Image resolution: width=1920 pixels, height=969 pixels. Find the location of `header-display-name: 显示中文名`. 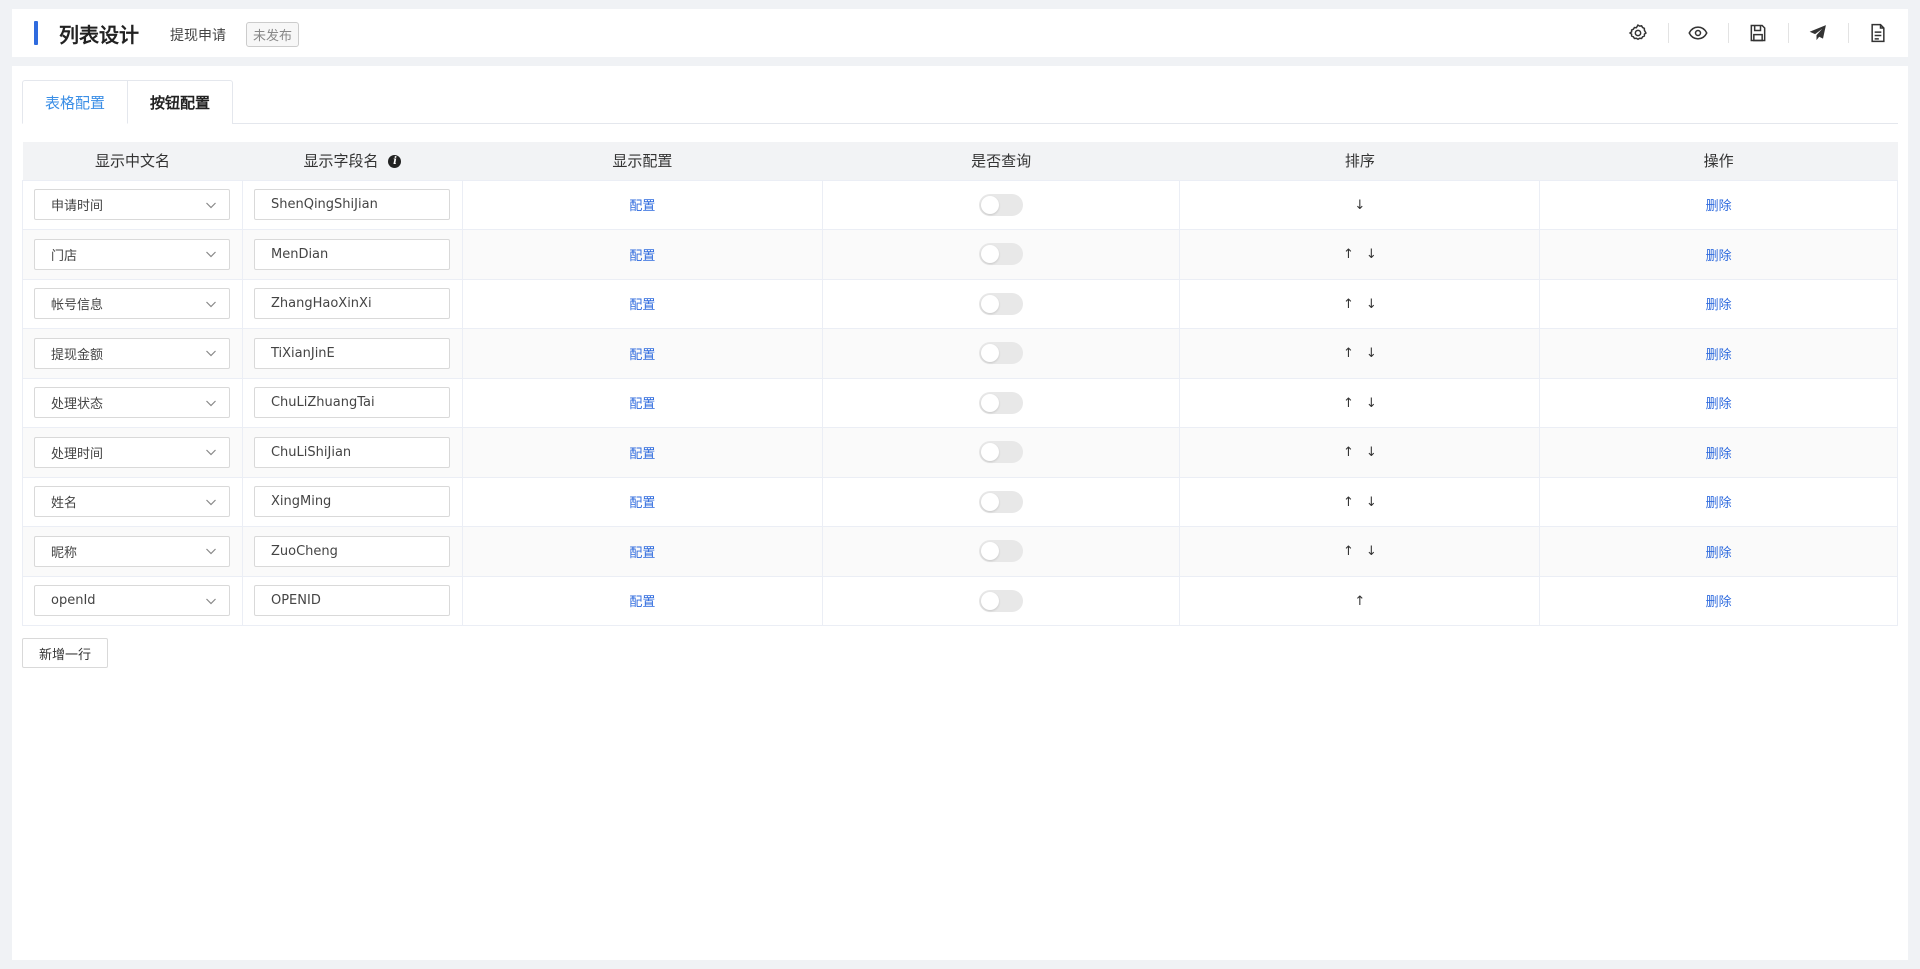

header-display-name: 显示中文名 is located at coordinates (132, 161).